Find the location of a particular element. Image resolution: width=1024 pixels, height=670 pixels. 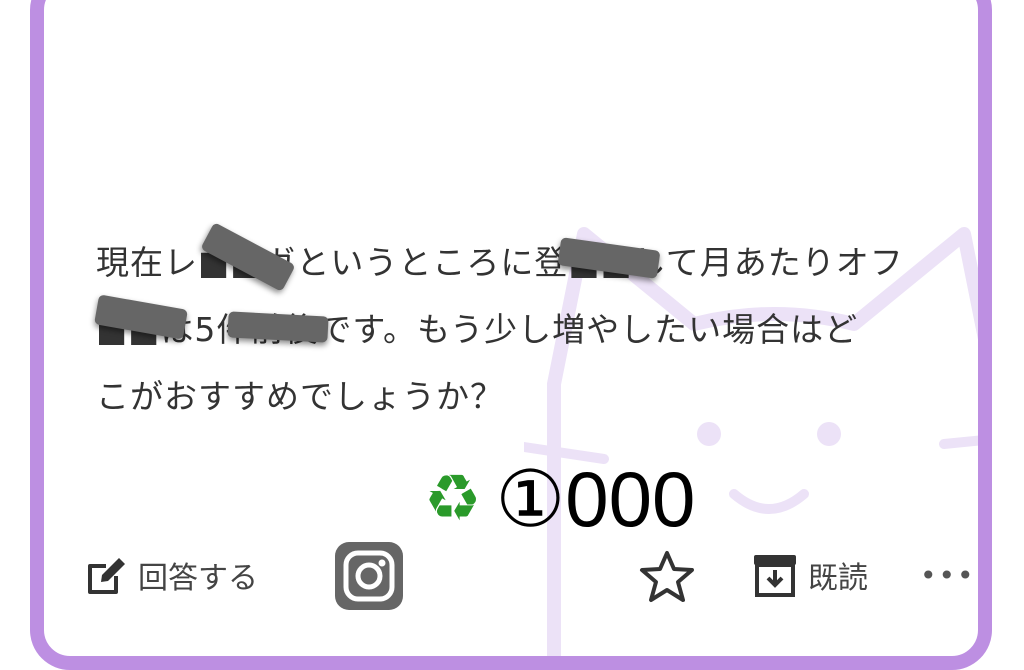

instagram-icon is located at coordinates (369, 576).